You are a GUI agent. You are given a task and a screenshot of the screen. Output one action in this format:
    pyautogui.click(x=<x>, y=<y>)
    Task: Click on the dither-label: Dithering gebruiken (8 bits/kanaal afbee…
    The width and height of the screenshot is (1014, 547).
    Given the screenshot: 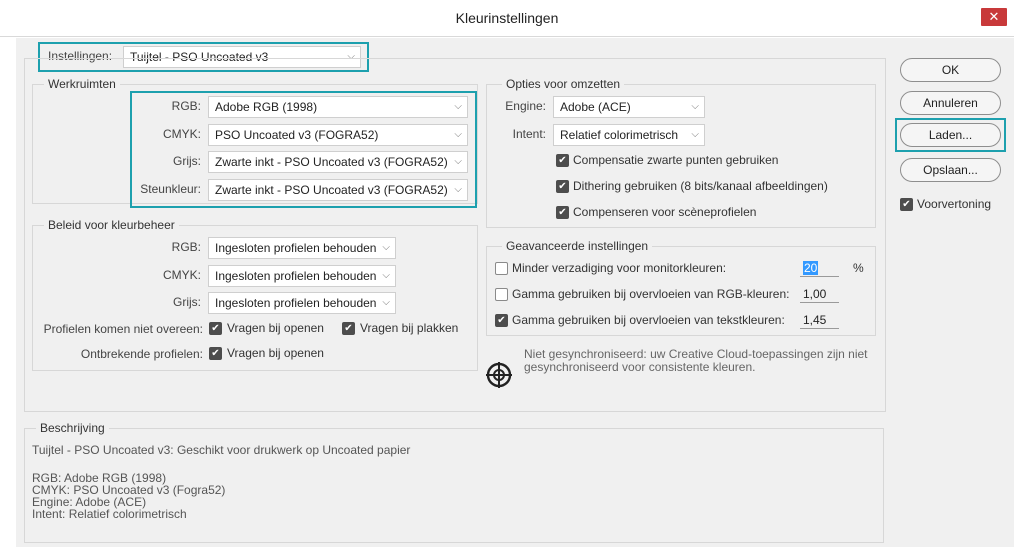 What is the action you would take?
    pyautogui.click(x=700, y=186)
    